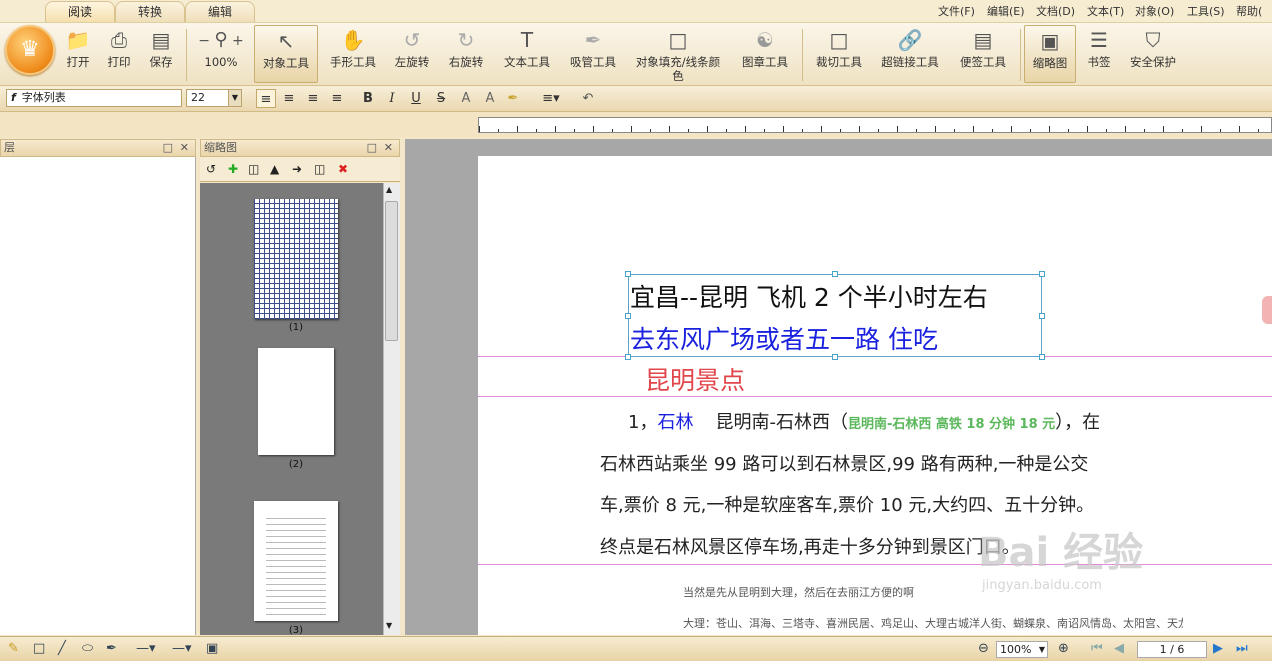 The width and height of the screenshot is (1272, 661). I want to click on highlighter-icon: ✒, so click(513, 98).